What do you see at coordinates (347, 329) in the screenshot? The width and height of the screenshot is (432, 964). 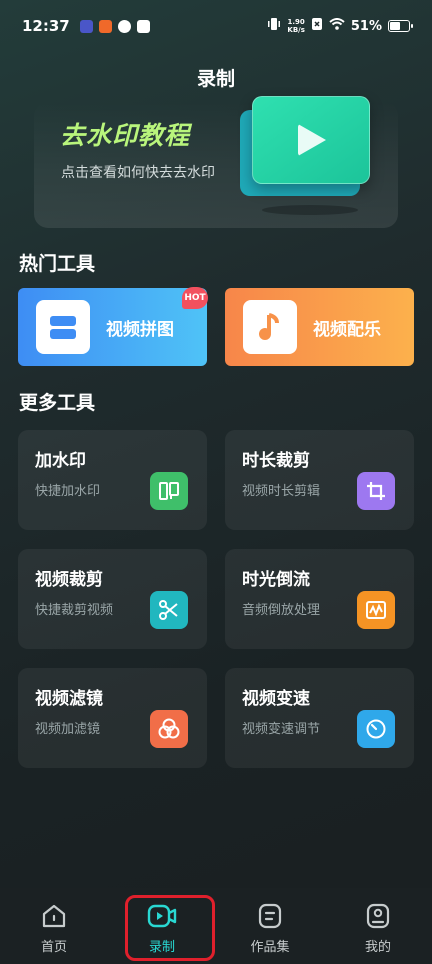 I see `video-music-label: 视频配乐` at bounding box center [347, 329].